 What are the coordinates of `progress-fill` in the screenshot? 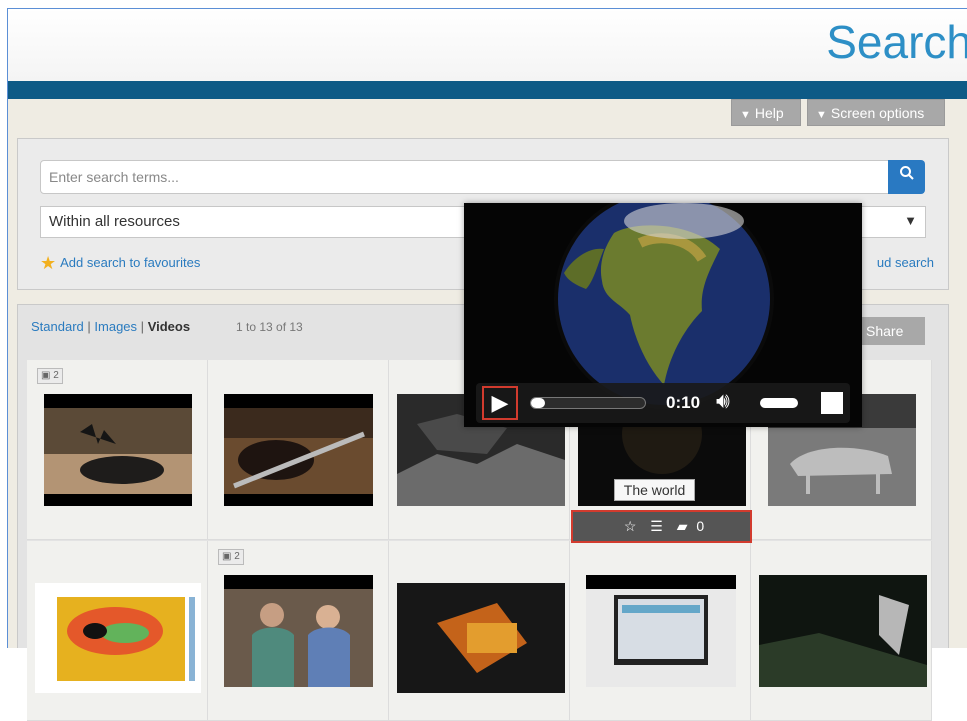 It's located at (538, 403).